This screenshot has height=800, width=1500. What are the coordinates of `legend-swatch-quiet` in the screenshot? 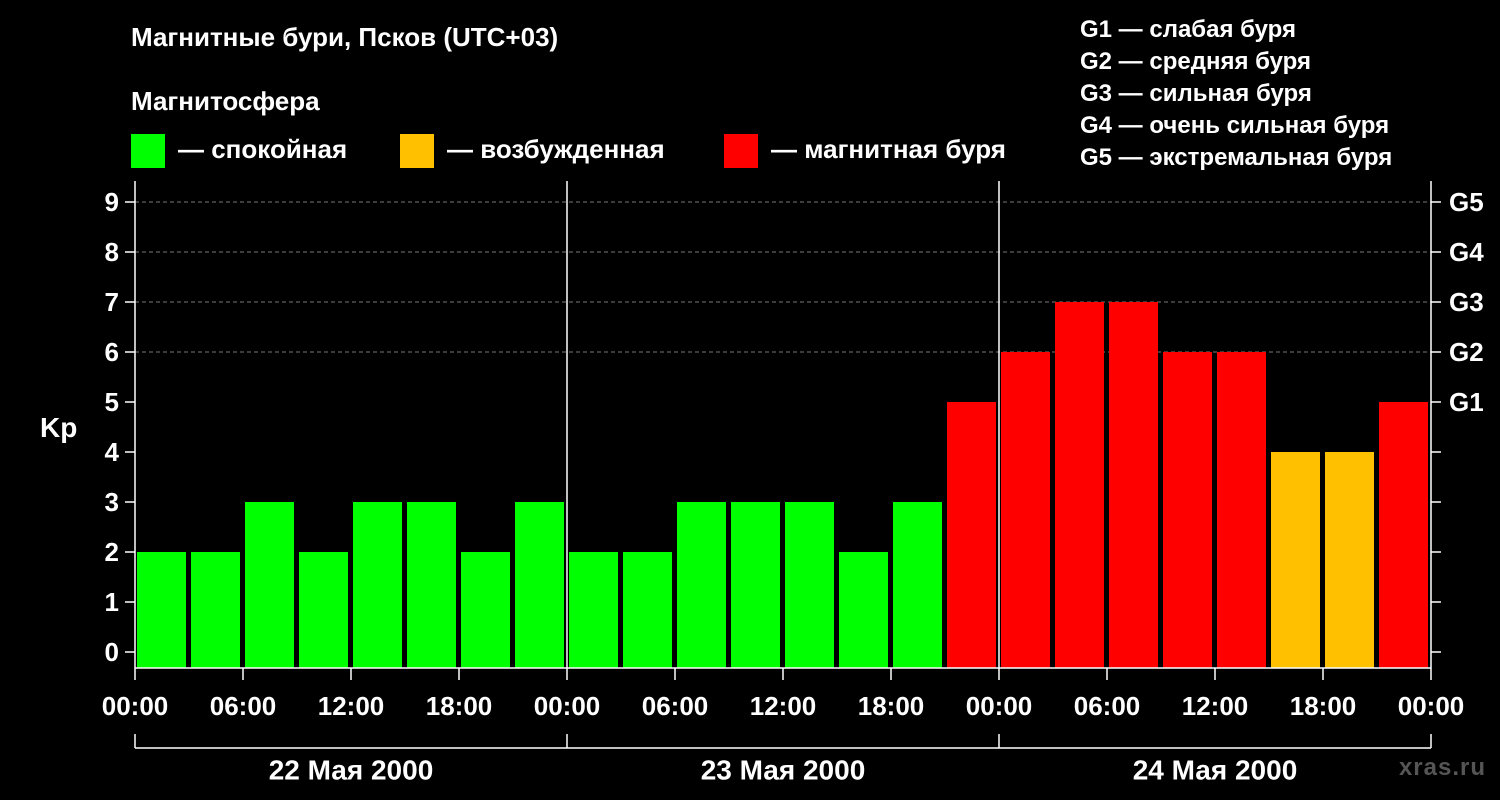 It's located at (148, 151).